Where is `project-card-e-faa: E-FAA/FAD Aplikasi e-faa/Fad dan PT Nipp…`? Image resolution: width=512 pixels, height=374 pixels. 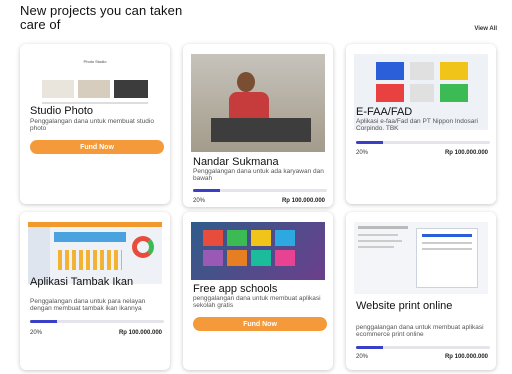
project-card-e-faa: E-FAA/FAD Aplikasi e-faa/Fad dan PT Nipp… is located at coordinates (421, 124).